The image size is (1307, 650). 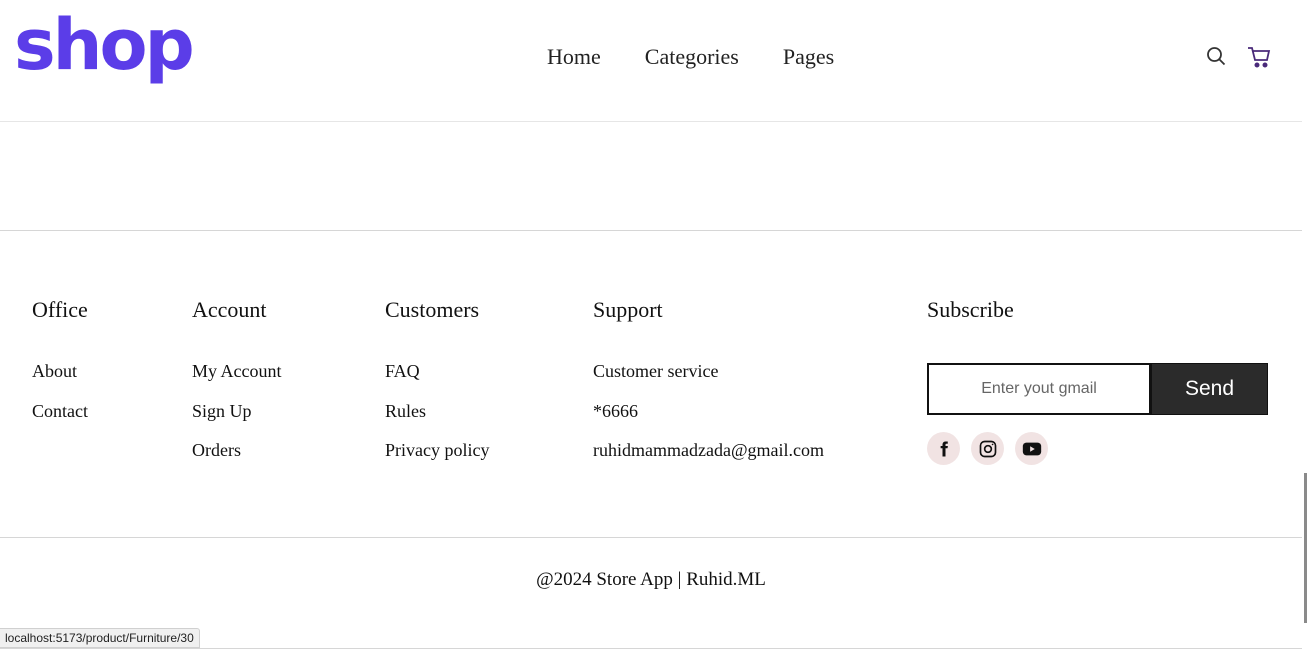 What do you see at coordinates (237, 388) in the screenshot?
I see `footer-col-account: Account My Account Sign Up Orders` at bounding box center [237, 388].